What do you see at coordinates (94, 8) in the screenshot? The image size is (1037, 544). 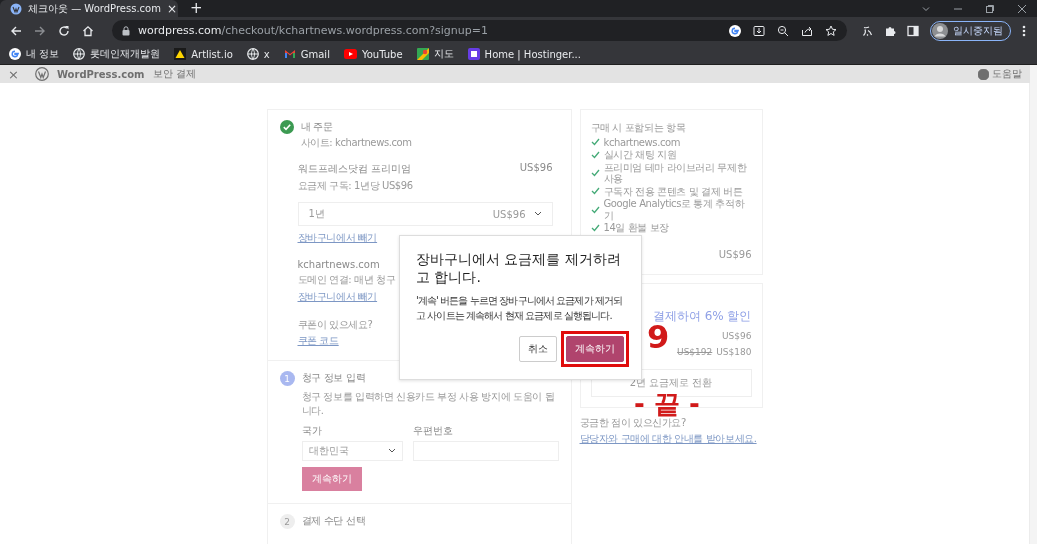 I see `tab-title: 체크아웃 — WordPress.com` at bounding box center [94, 8].